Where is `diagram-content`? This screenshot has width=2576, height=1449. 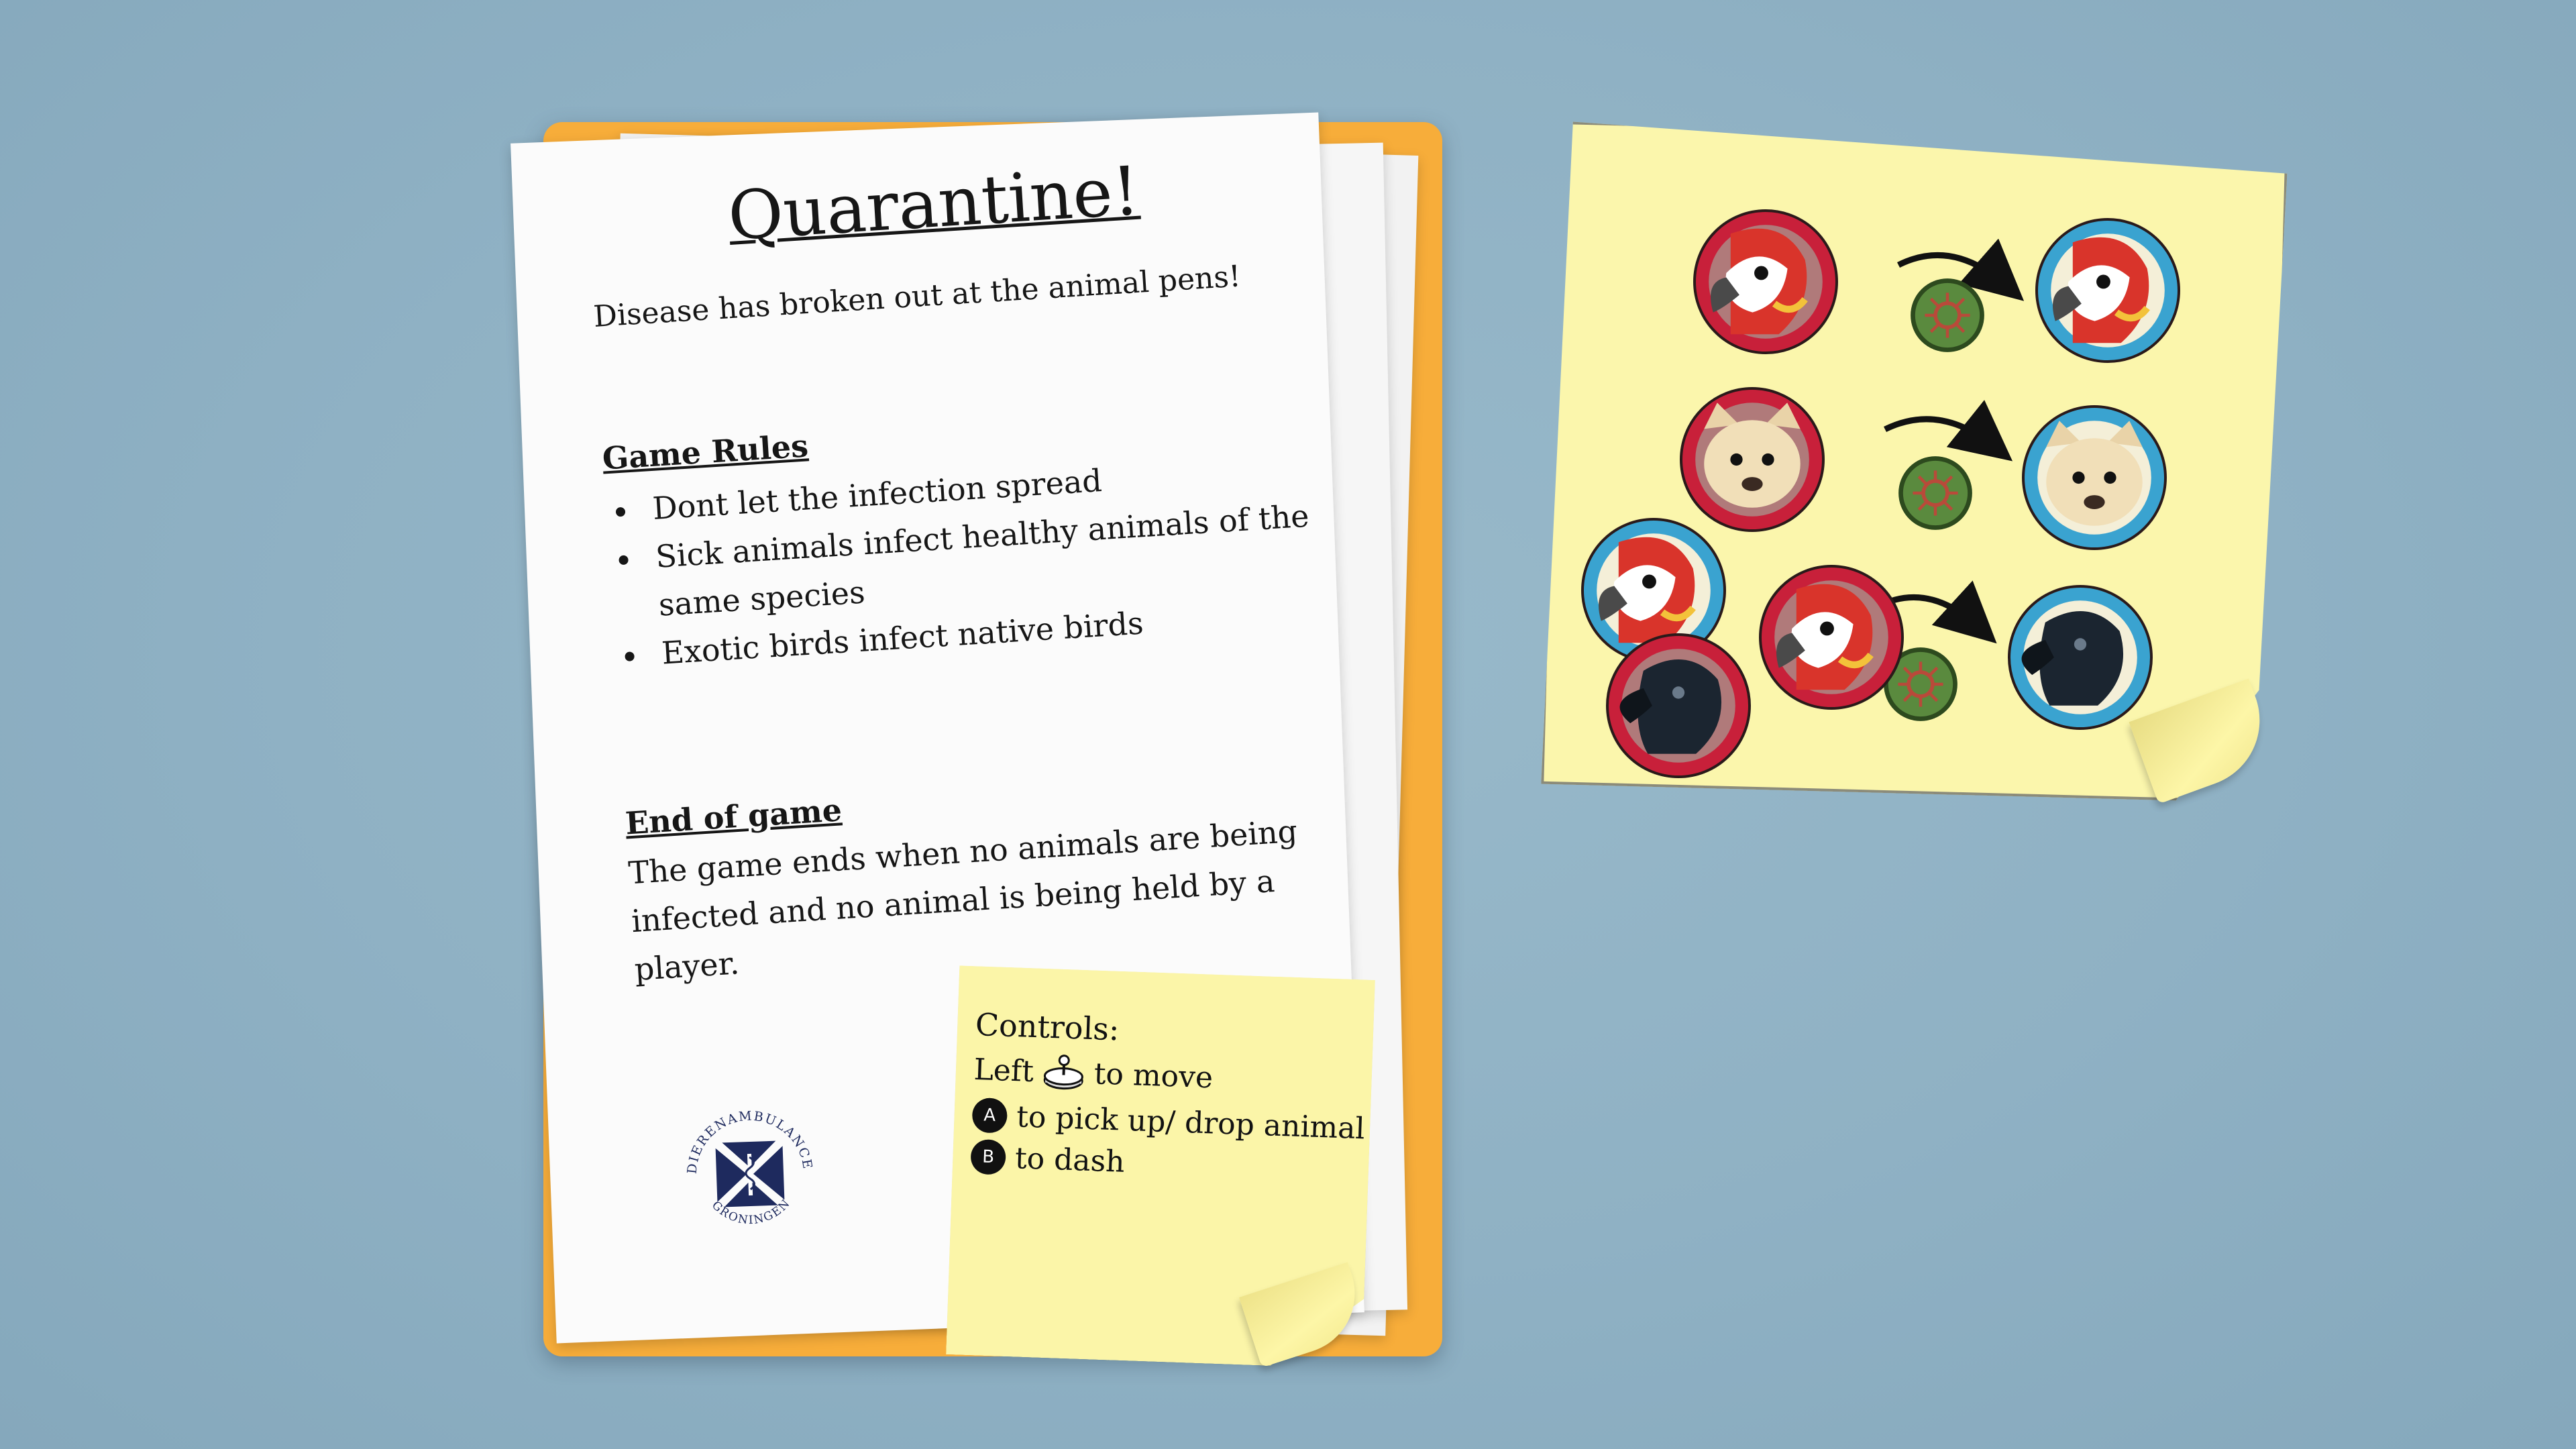
diagram-content is located at coordinates (1880, 493).